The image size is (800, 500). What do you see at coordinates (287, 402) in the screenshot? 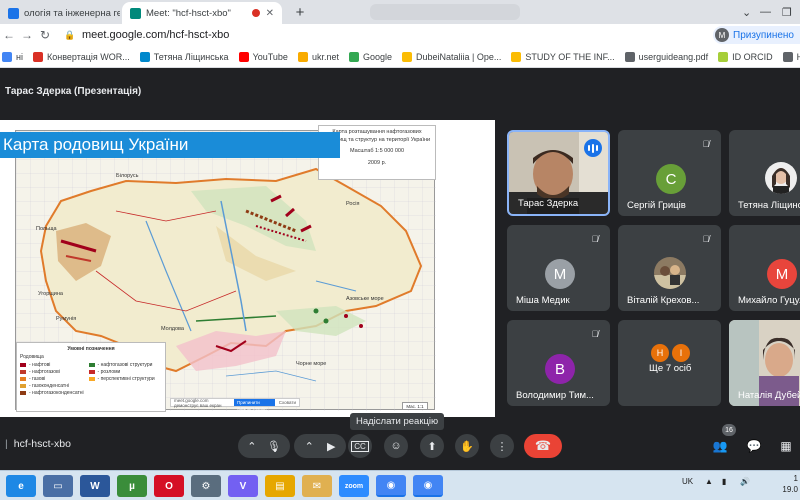
I see `hide-notice-button: Сховати` at bounding box center [287, 402].